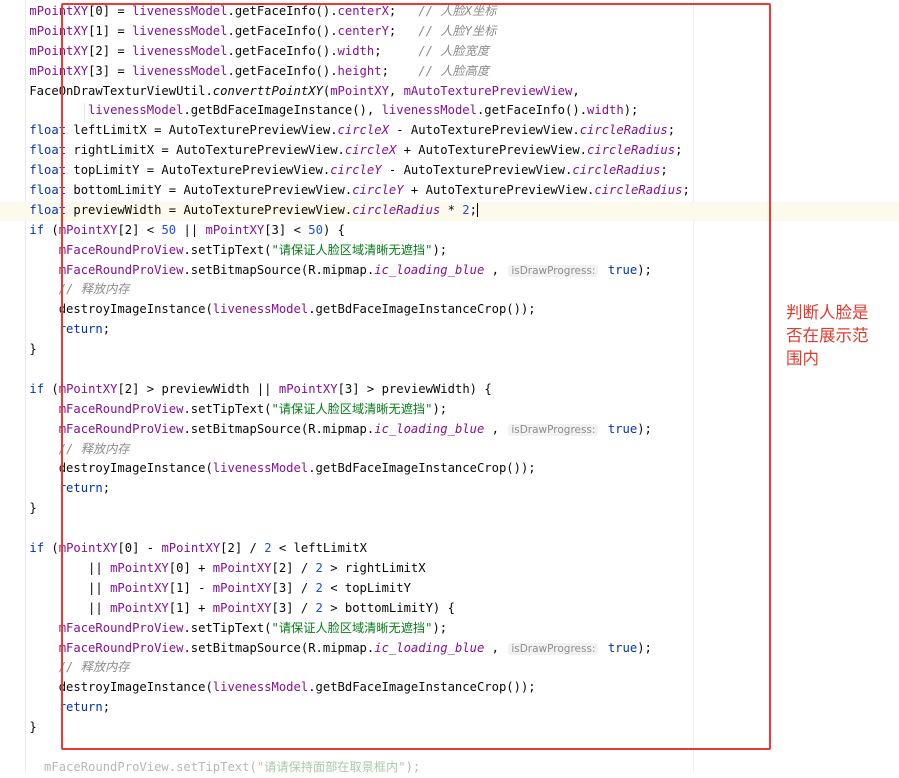 The width and height of the screenshot is (899, 778). I want to click on code-token: }, so click(18, 349).